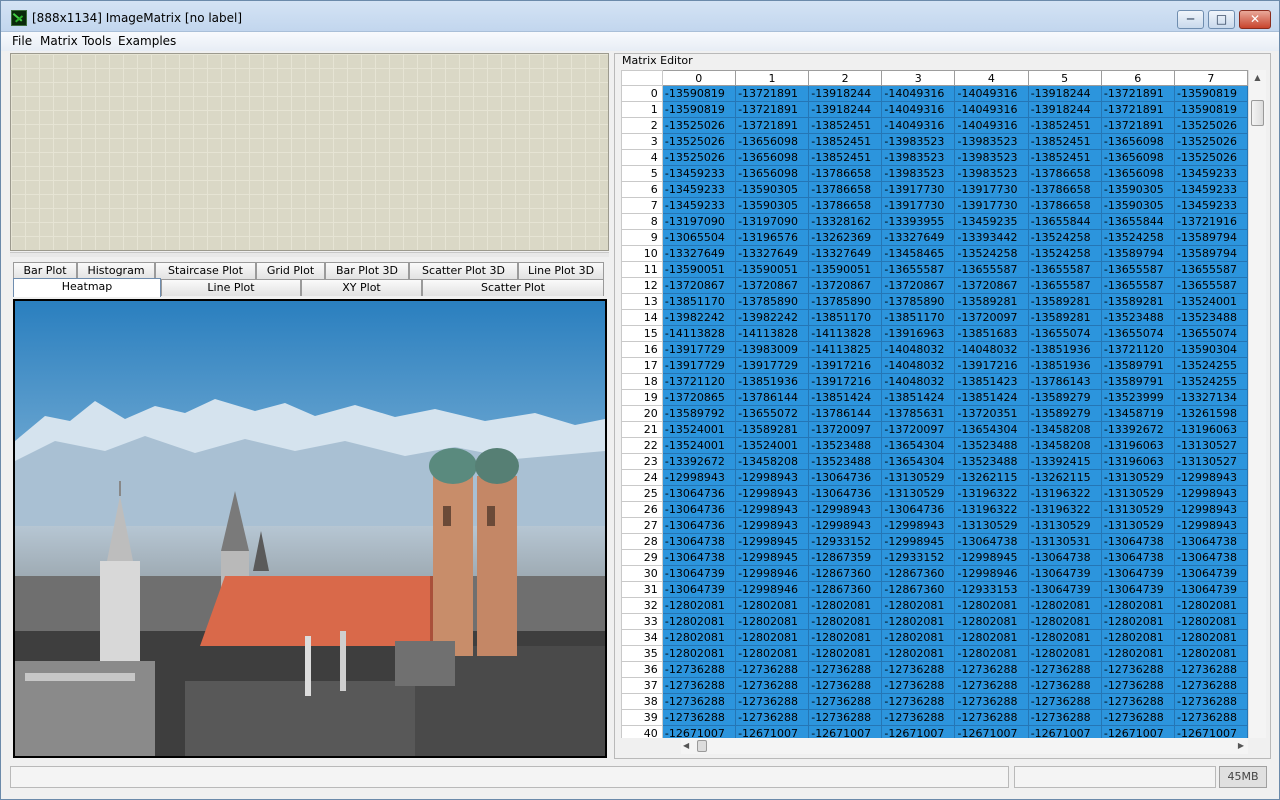 The height and width of the screenshot is (800, 1280). What do you see at coordinates (991, 413) in the screenshot?
I see `matrix-cell: -13720351` at bounding box center [991, 413].